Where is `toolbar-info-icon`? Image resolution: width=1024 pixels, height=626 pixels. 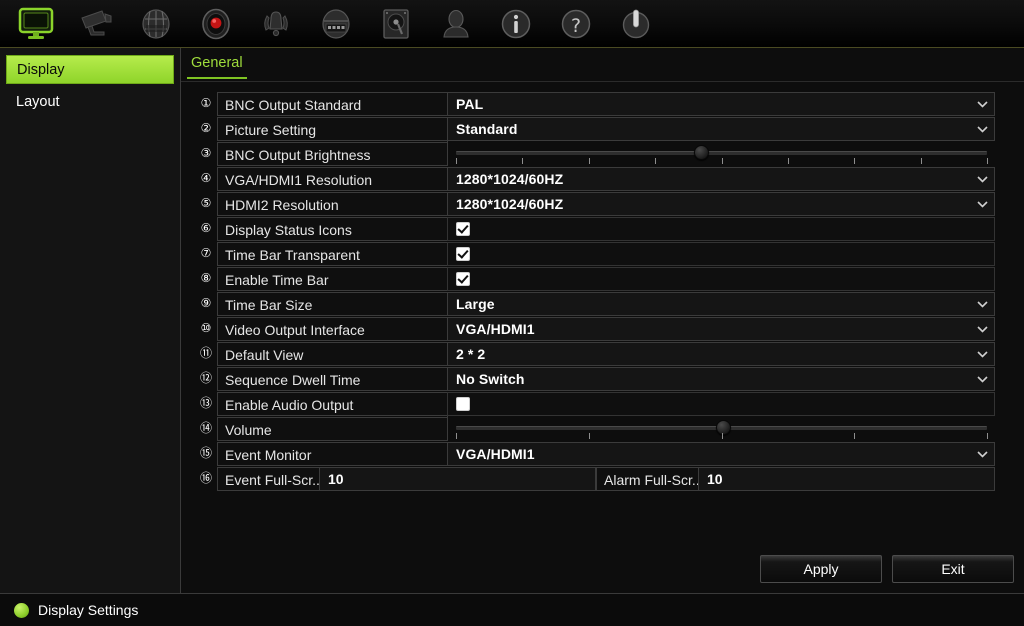 toolbar-info-icon is located at coordinates (516, 24).